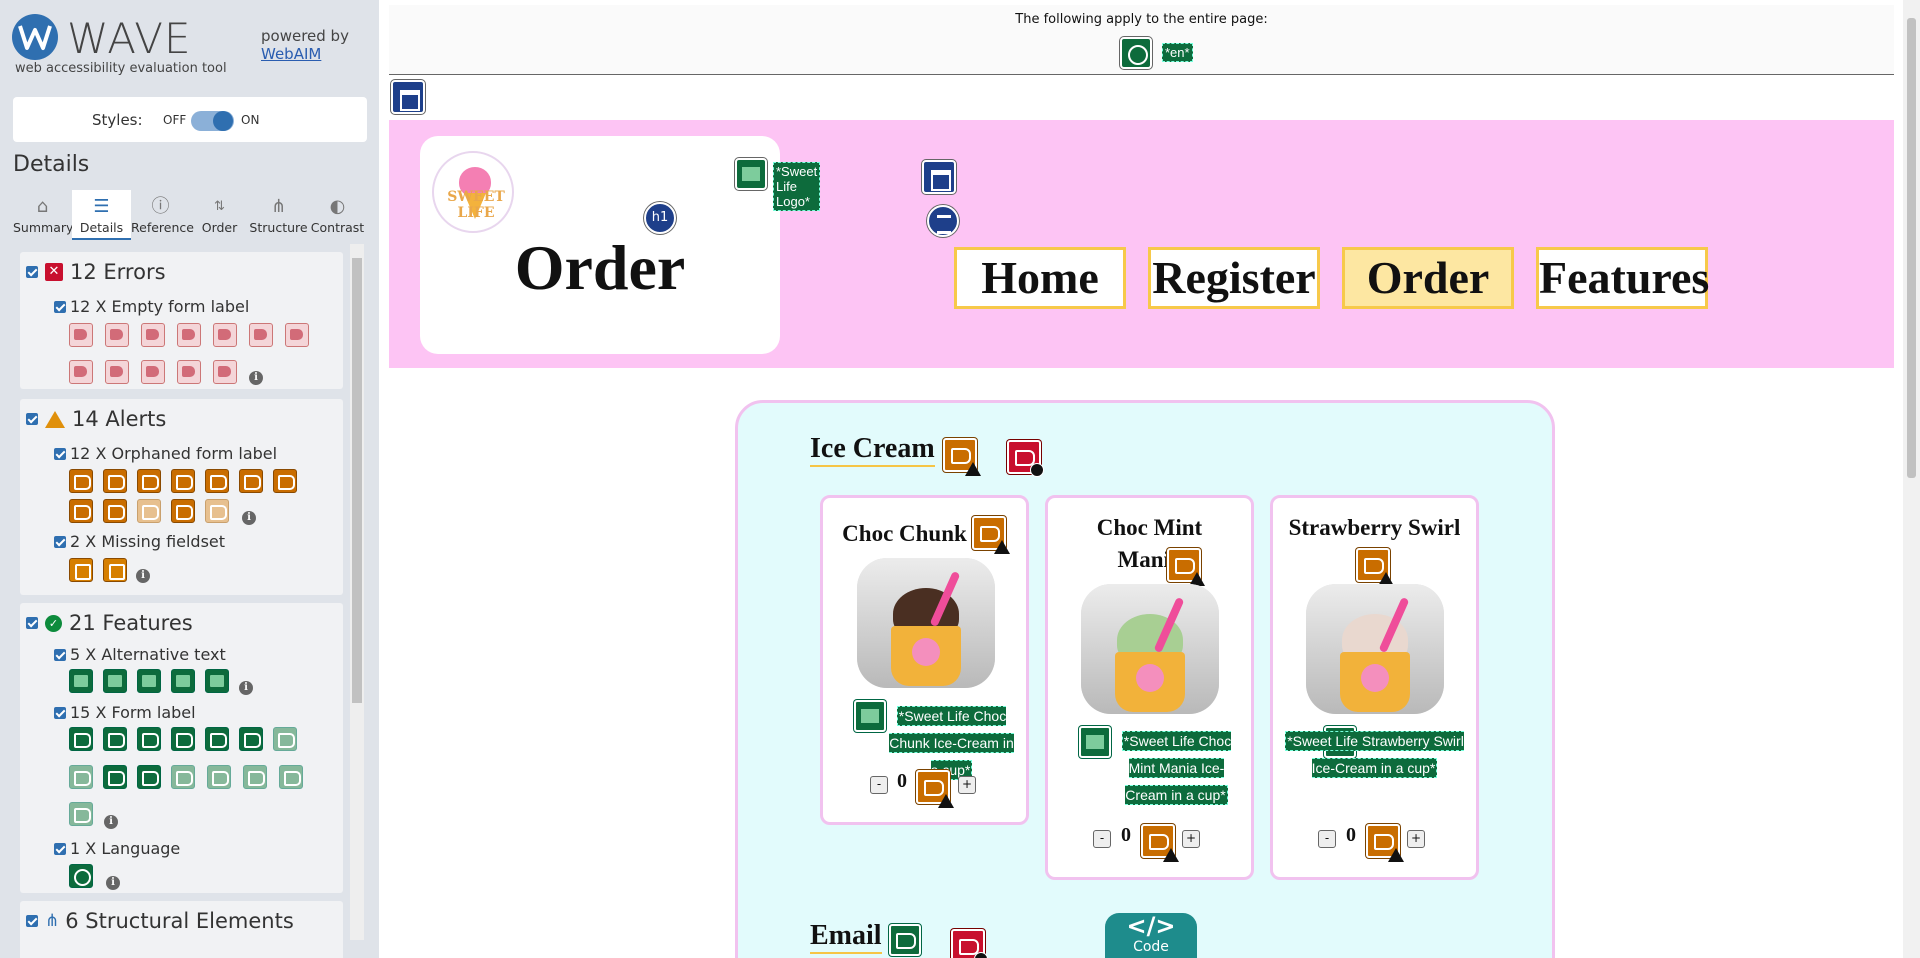 This screenshot has height=958, width=1920. I want to click on page-scroll-thumb, so click(1911, 248).